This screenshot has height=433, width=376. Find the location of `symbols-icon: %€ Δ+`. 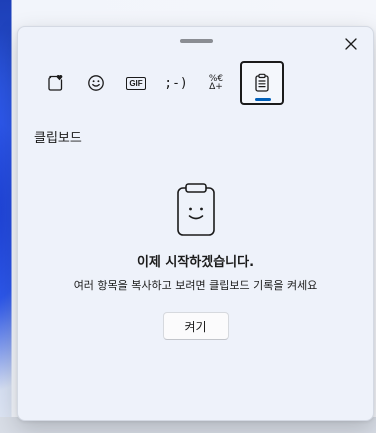

symbols-icon: %€ Δ+ is located at coordinates (216, 83).